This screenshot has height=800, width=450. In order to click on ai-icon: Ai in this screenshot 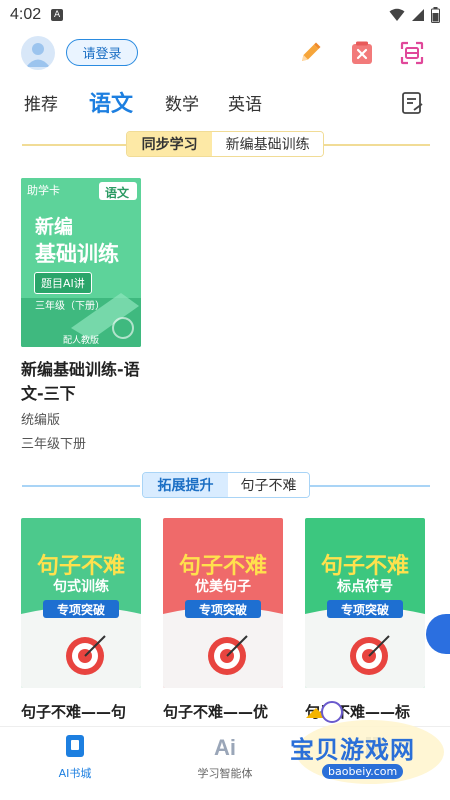, I will do `click(225, 747)`.